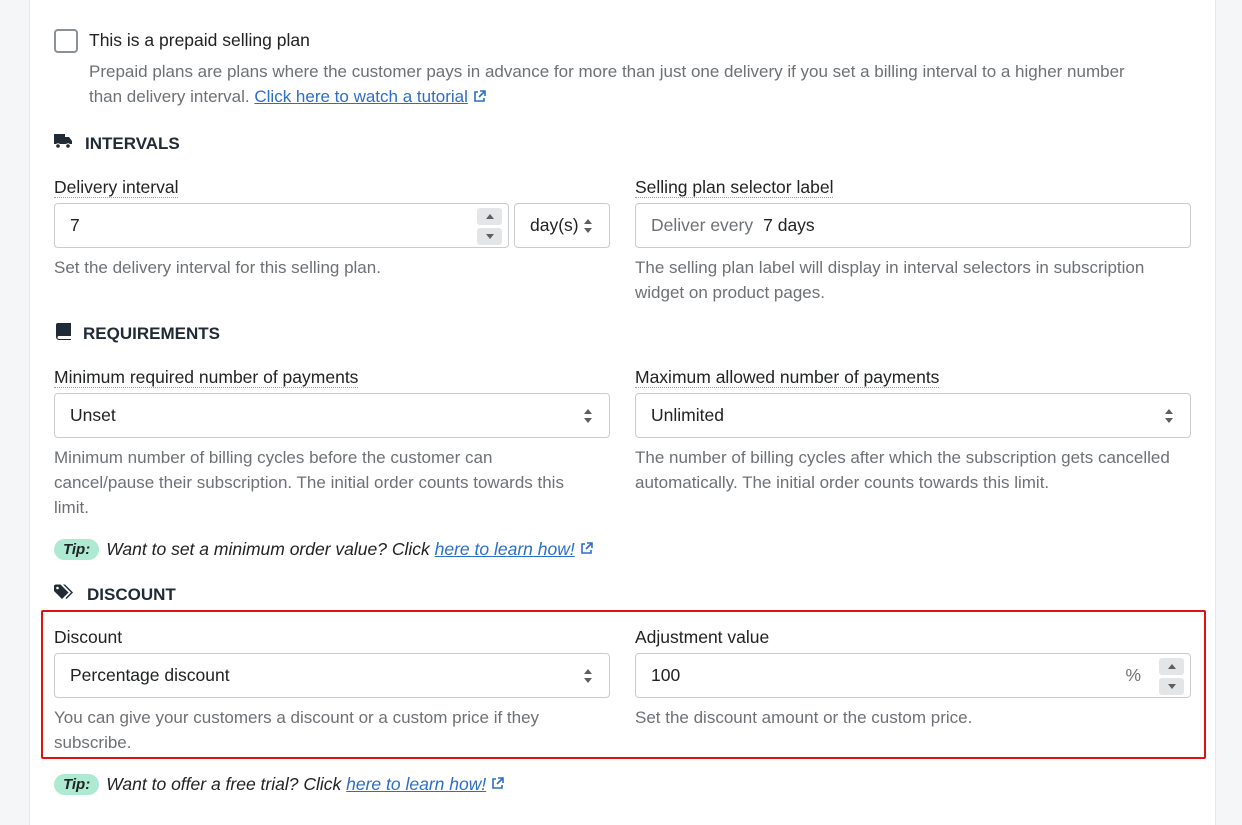  I want to click on prepaid-checkbox, so click(66, 41).